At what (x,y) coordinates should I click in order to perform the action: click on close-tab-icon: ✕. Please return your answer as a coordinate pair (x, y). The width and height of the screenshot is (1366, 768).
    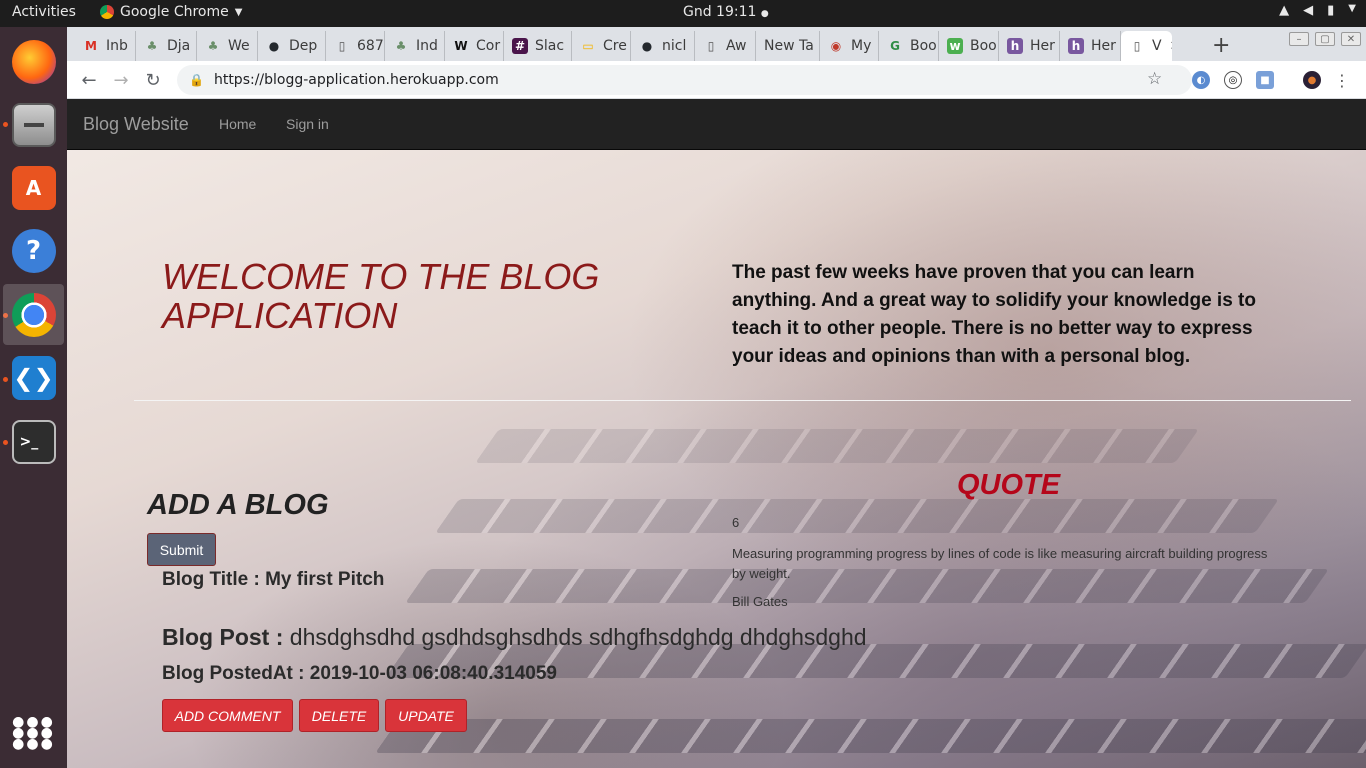
    Looking at the image, I should click on (1171, 46).